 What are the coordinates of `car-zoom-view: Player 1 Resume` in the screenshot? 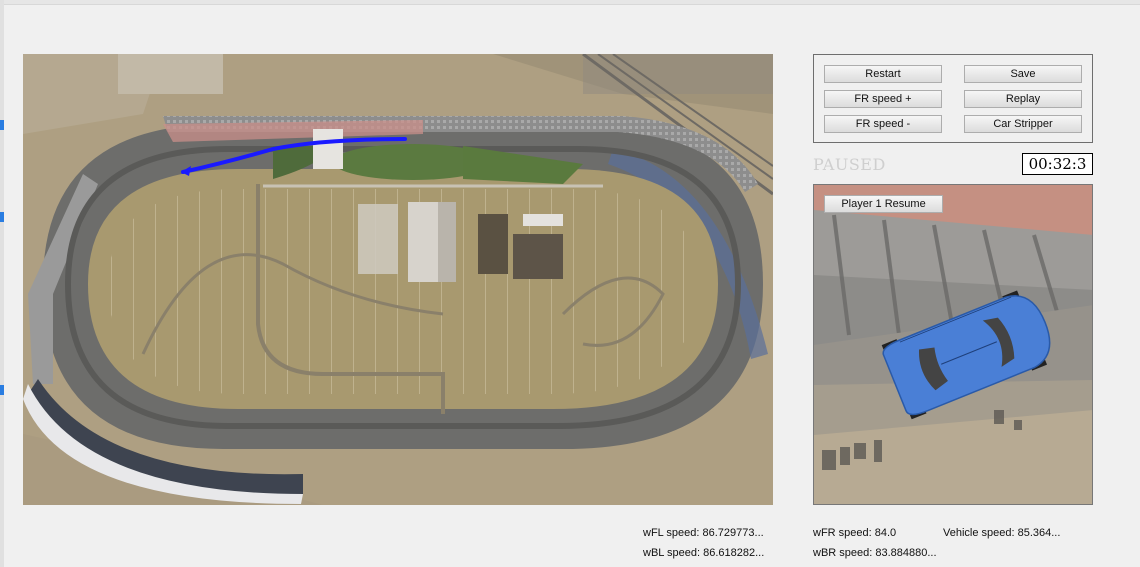 It's located at (953, 344).